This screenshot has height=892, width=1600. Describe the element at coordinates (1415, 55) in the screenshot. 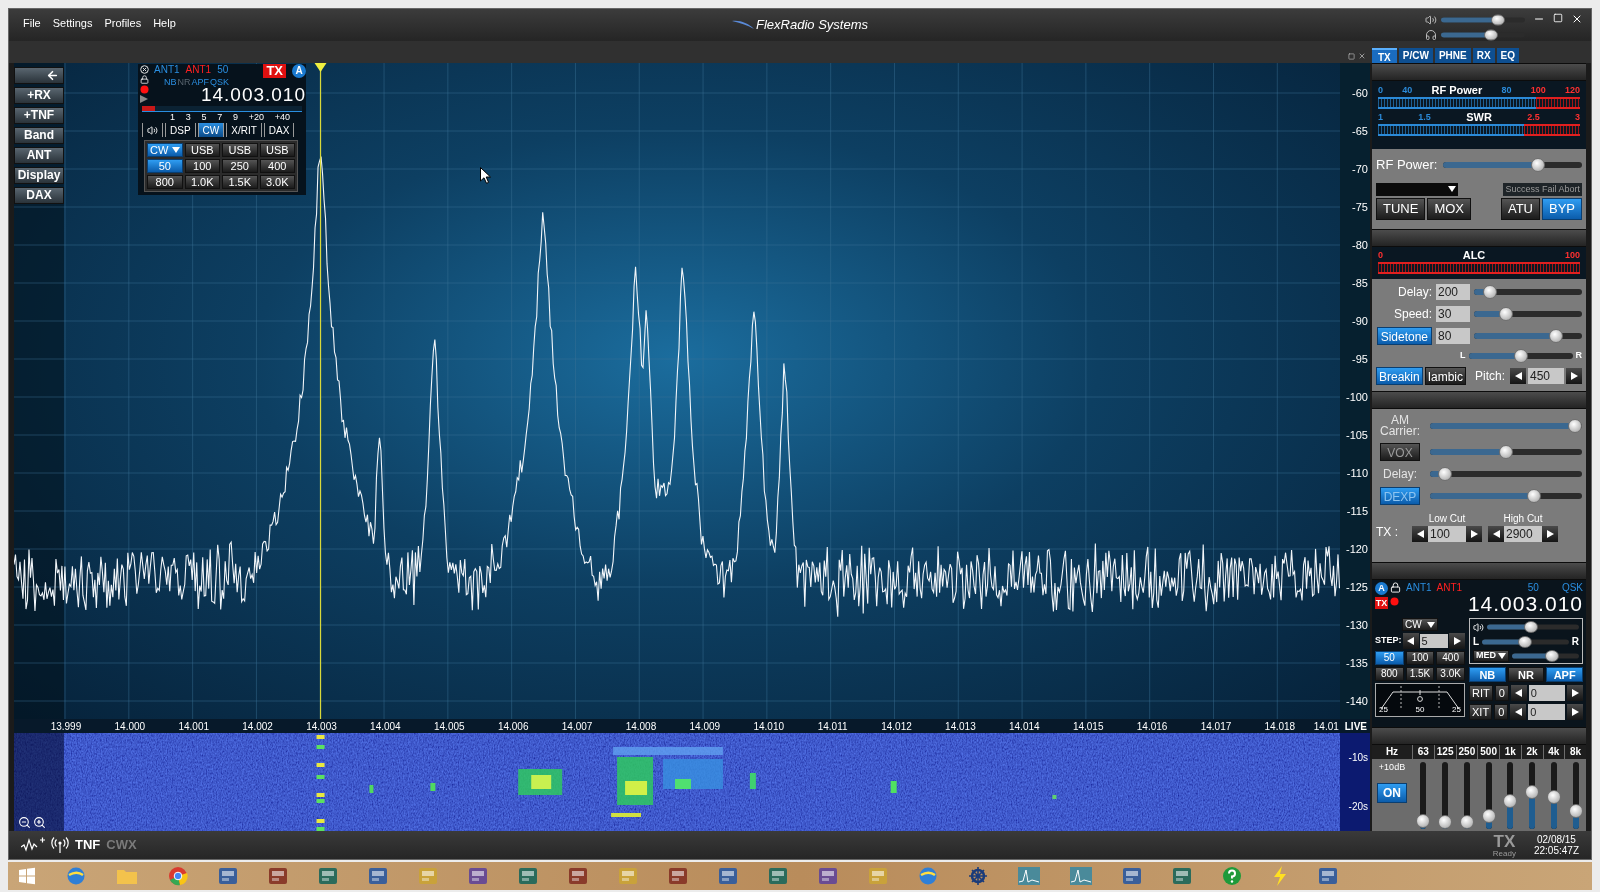

I see `panel-tab: P/CW` at that location.